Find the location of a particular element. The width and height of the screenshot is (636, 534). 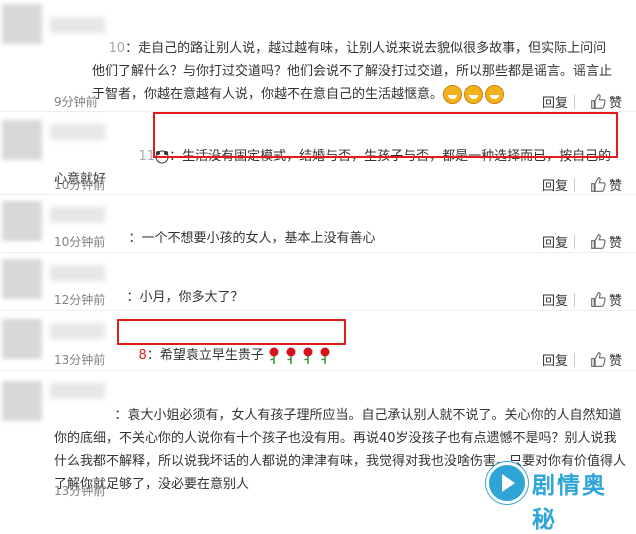

watermark: 剧情奥秘 is located at coordinates (555, 494).